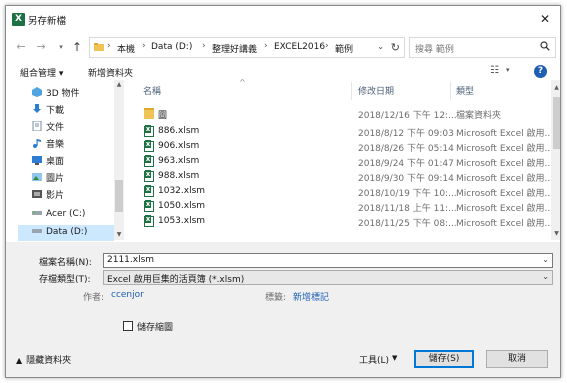  Describe the element at coordinates (63, 94) in the screenshot. I see `nav-item-label: 3D 物件` at that location.